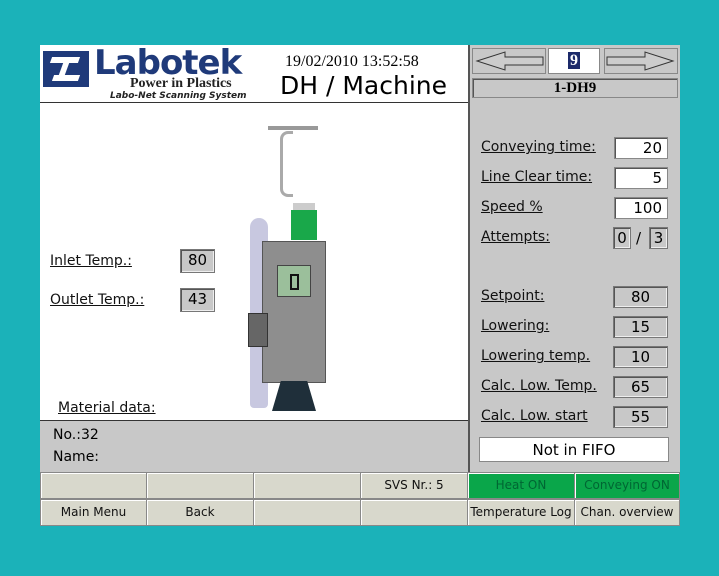  What do you see at coordinates (93, 512) in the screenshot?
I see `main-menu-button: Main Menu` at bounding box center [93, 512].